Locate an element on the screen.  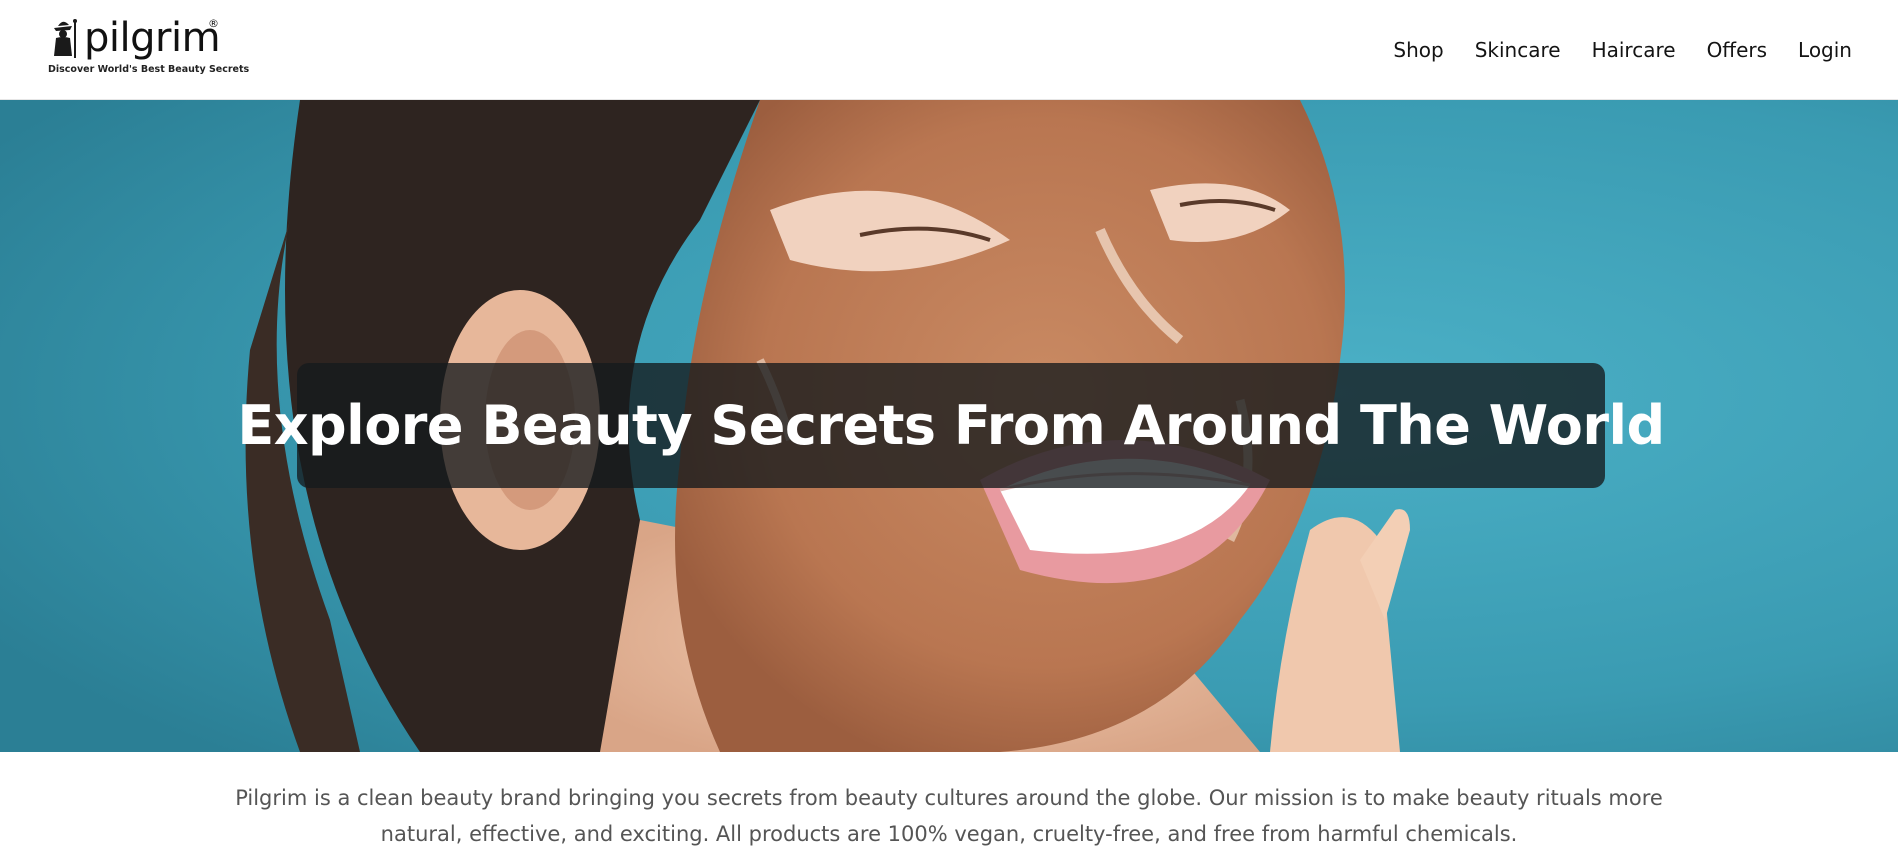
brand-tagline: Discover World's Best Beauty Secrets is located at coordinates (149, 69).